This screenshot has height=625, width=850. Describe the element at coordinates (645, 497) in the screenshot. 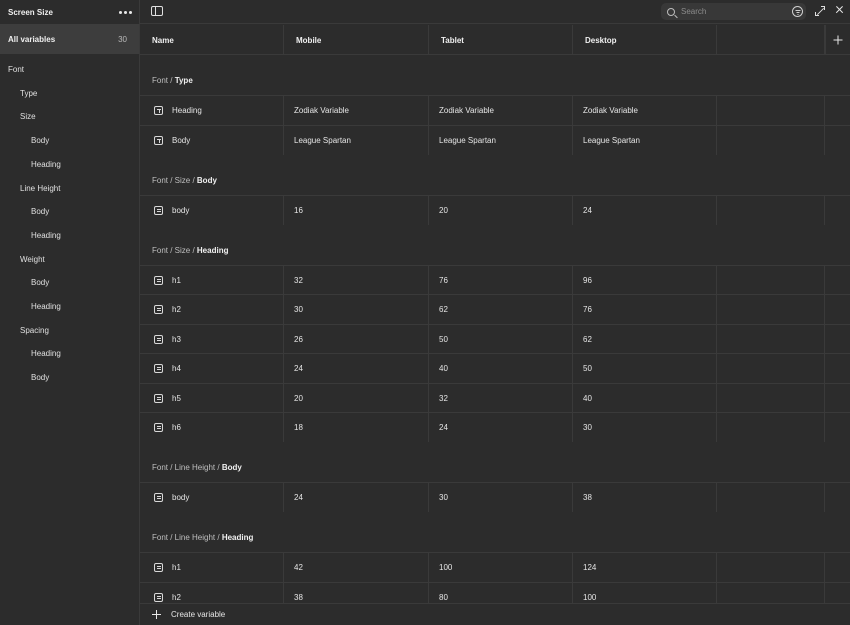

I see `variable-value-cell: 38` at that location.